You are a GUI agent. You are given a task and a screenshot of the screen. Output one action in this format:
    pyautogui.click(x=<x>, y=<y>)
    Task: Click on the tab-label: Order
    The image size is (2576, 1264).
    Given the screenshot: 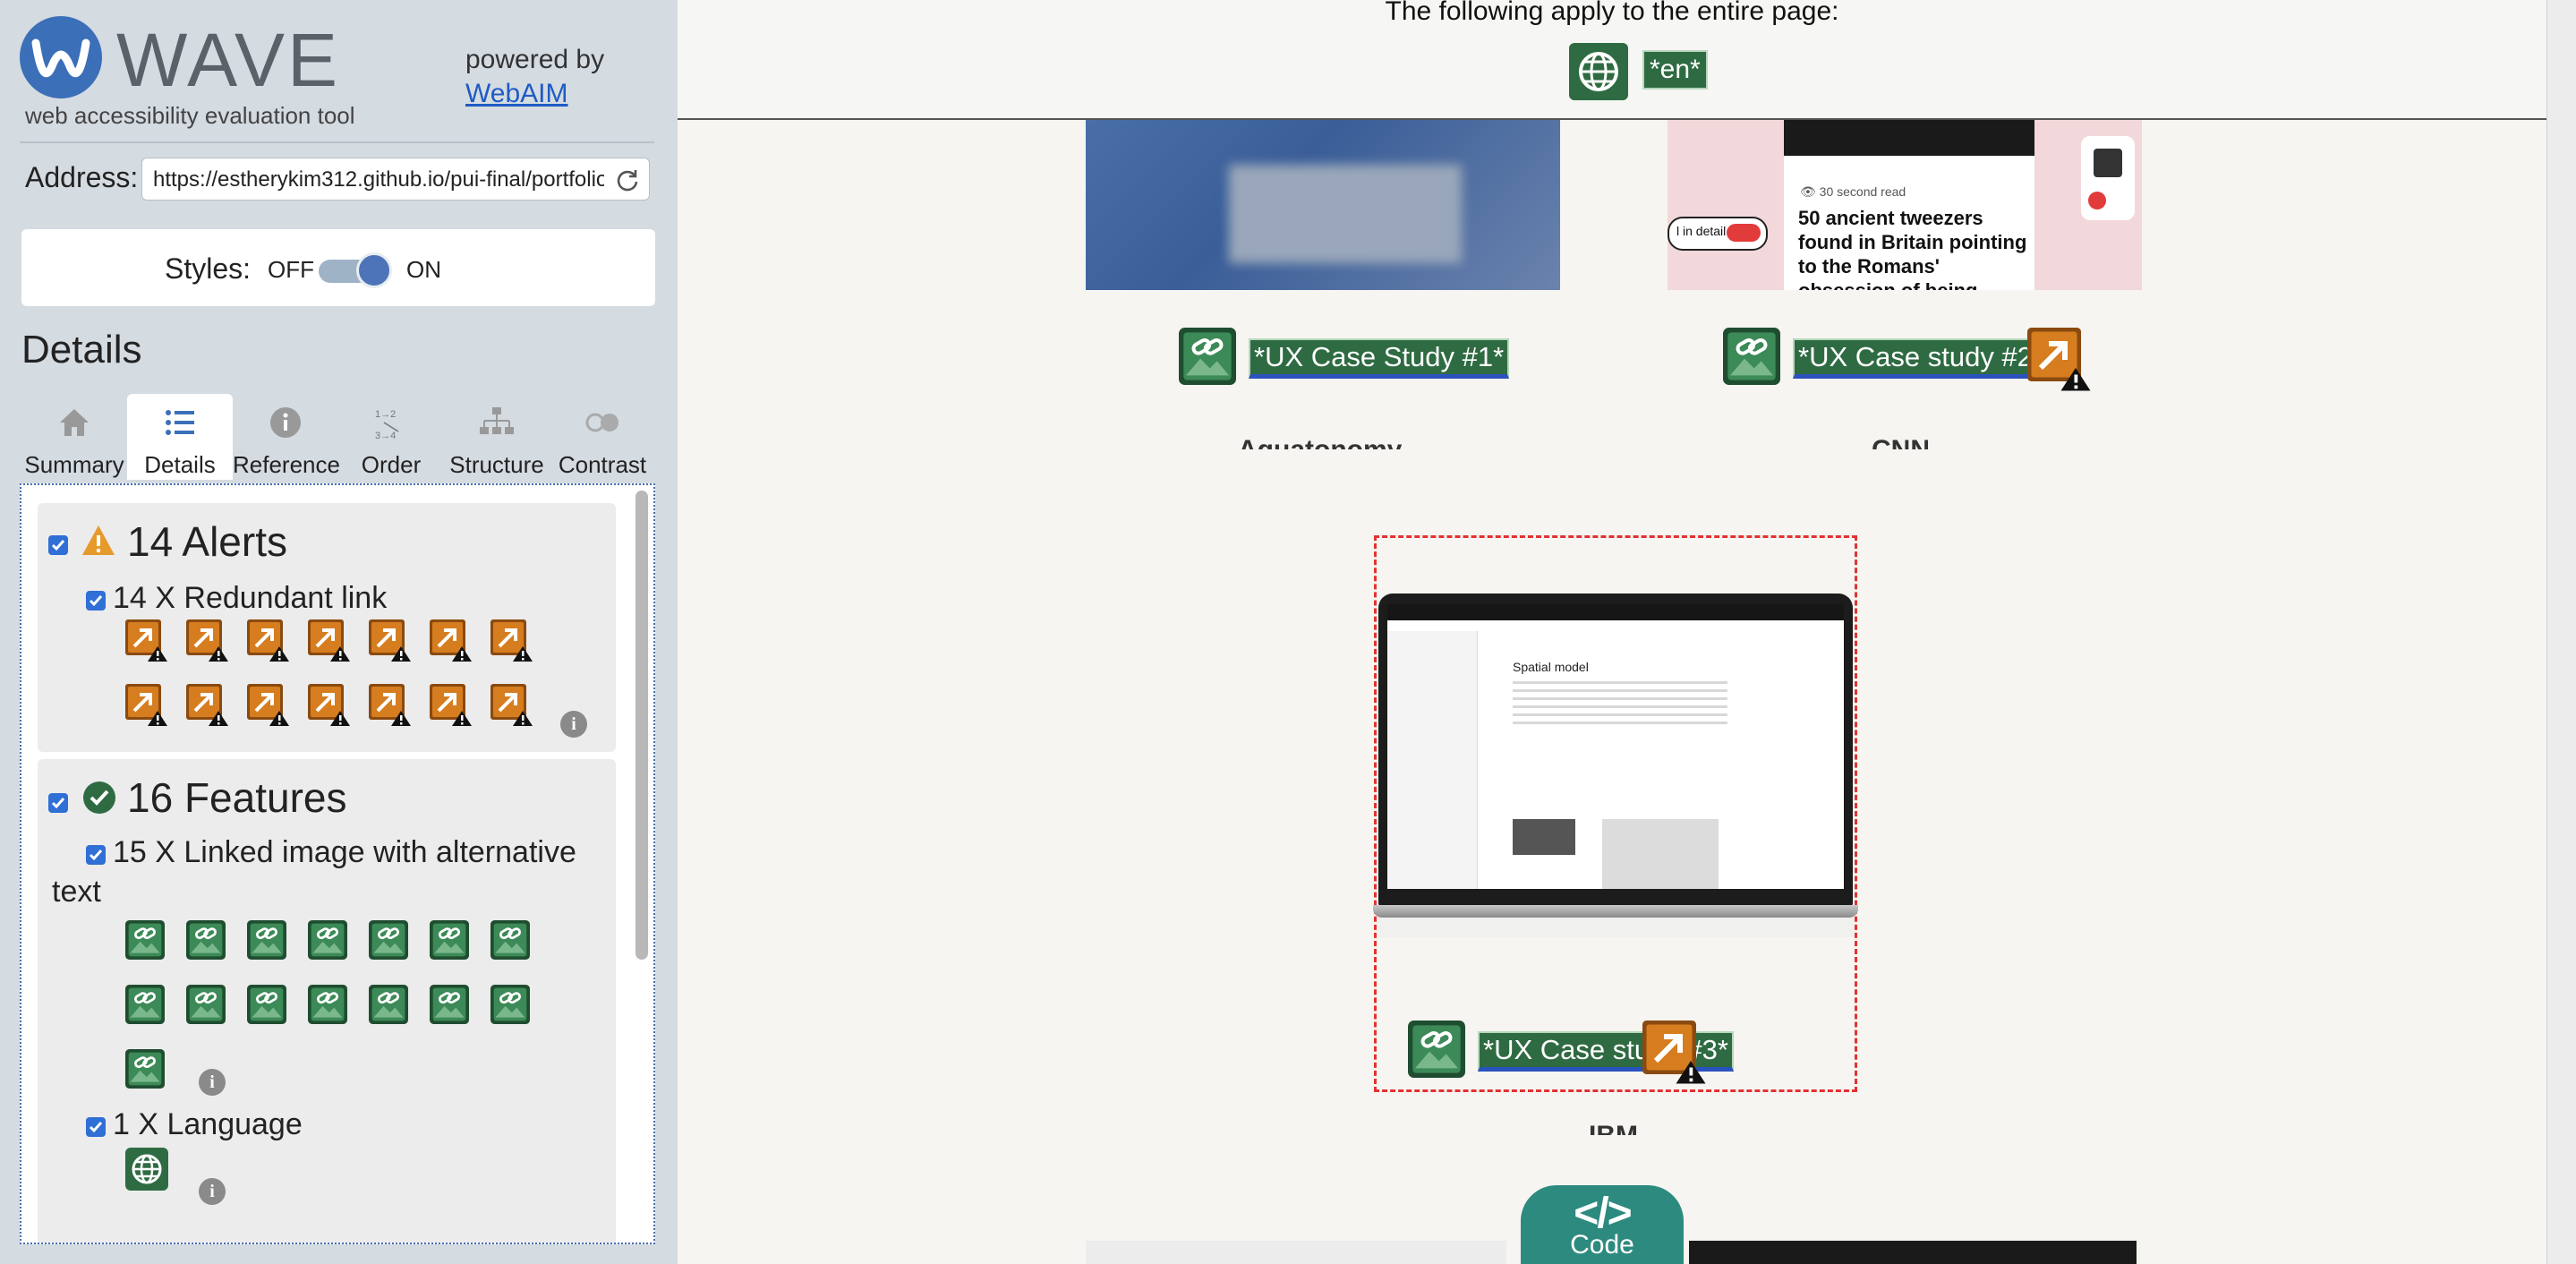 What is the action you would take?
    pyautogui.click(x=391, y=464)
    